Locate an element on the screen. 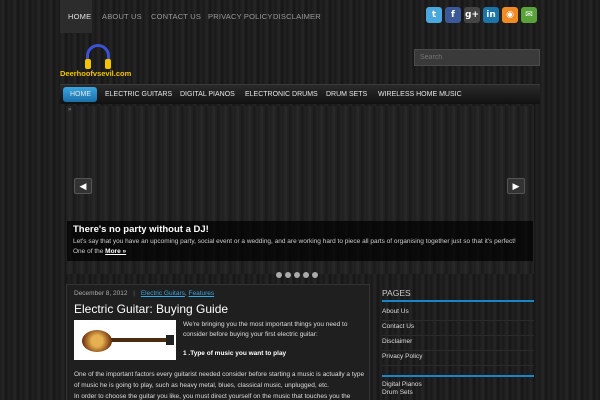 The height and width of the screenshot is (400, 600). slider-marker: » is located at coordinates (70, 110).